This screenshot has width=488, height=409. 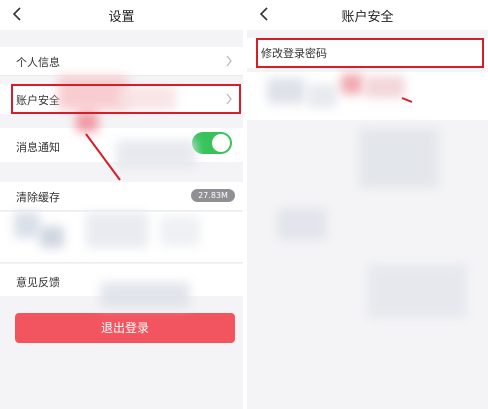 What do you see at coordinates (38, 282) in the screenshot?
I see `menu-item-label: 意见反馈` at bounding box center [38, 282].